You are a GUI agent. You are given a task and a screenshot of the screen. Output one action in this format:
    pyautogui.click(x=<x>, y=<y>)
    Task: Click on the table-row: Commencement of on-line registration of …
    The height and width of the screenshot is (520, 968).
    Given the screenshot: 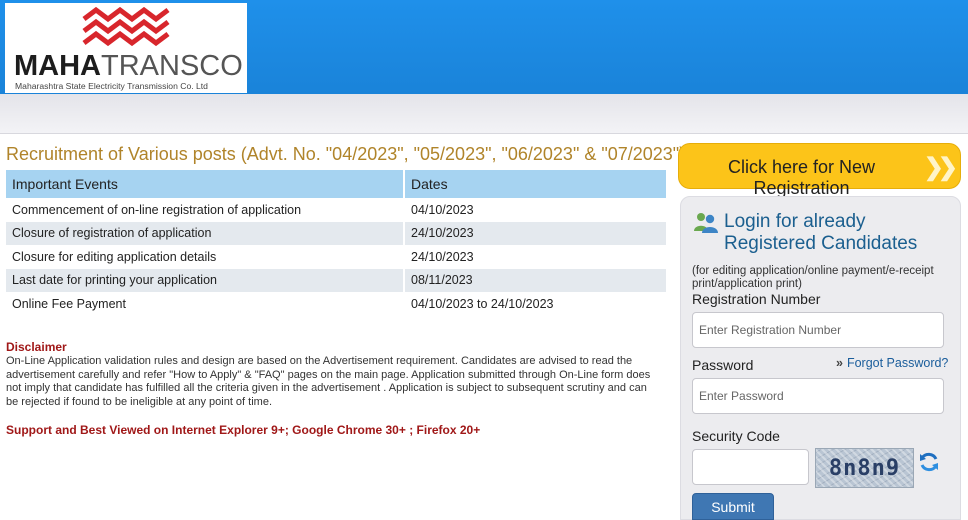 What is the action you would take?
    pyautogui.click(x=337, y=210)
    